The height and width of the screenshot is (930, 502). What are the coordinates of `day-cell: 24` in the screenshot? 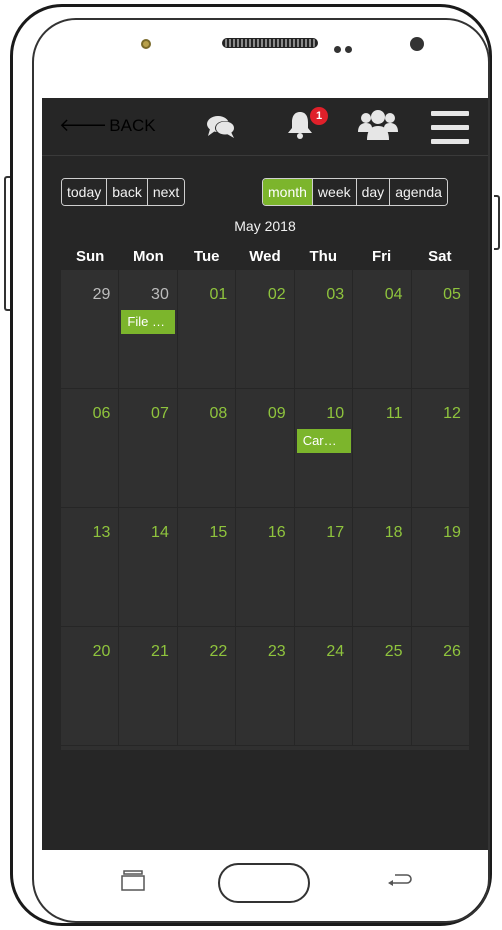 It's located at (324, 686).